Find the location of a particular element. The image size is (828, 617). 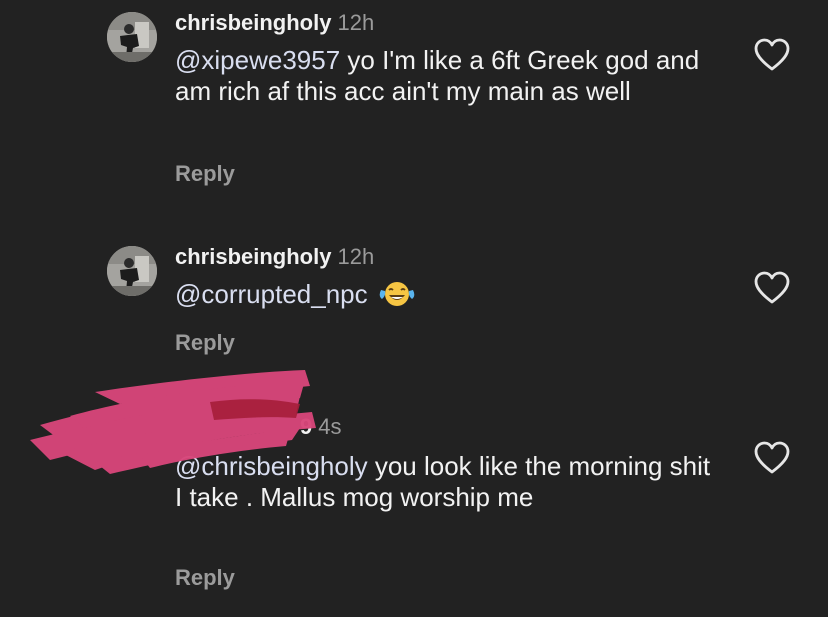

username: 9 is located at coordinates (306, 426).